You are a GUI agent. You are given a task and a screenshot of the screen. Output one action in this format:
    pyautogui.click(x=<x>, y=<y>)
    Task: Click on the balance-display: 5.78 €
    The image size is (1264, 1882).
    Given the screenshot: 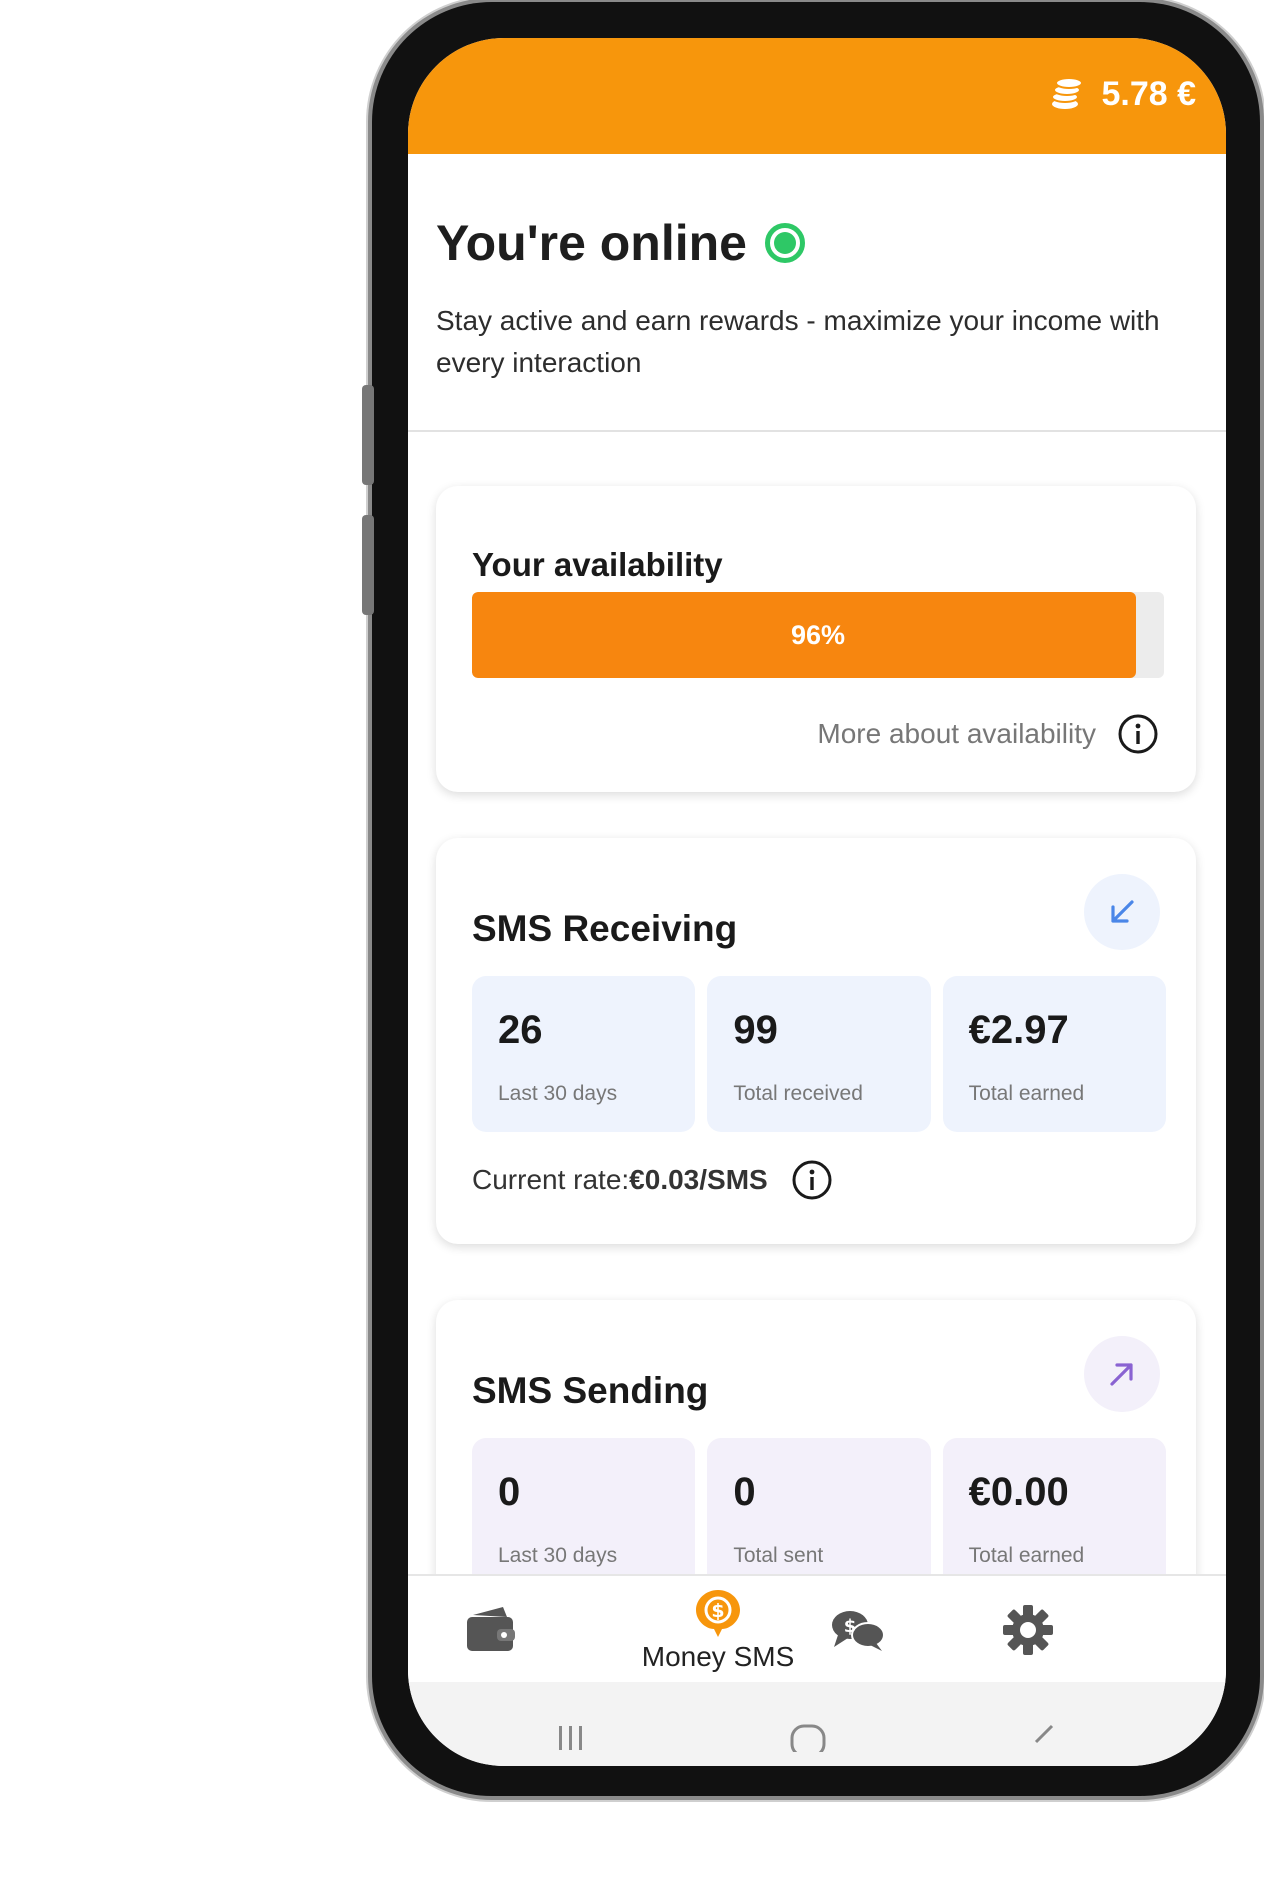 What is the action you would take?
    pyautogui.click(x=1121, y=94)
    